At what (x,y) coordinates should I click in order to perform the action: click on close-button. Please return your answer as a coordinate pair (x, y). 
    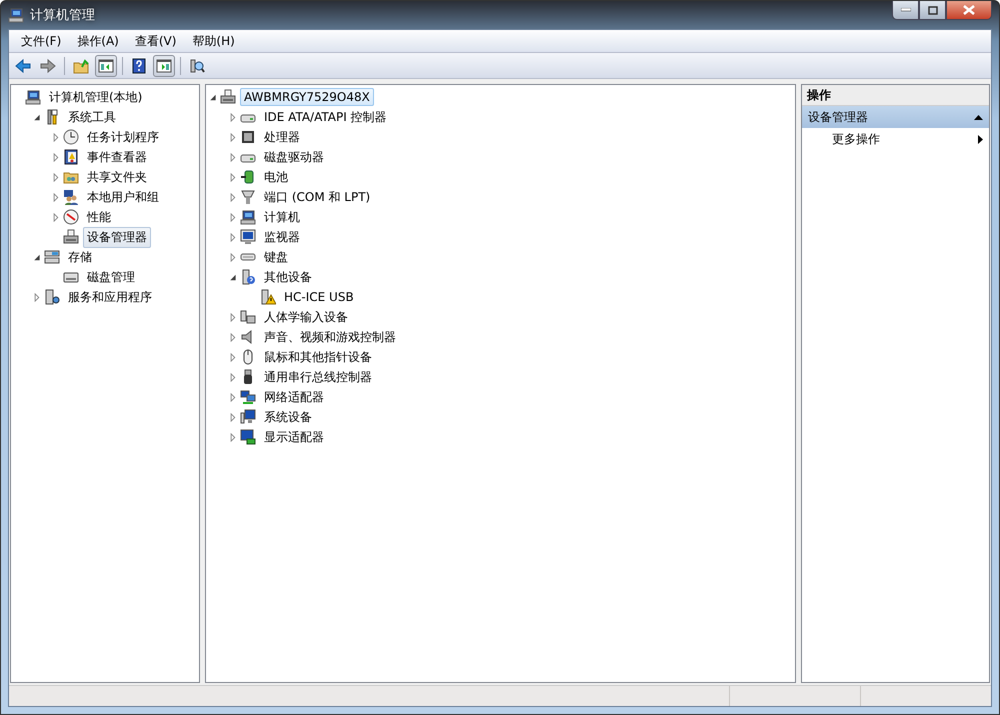
    Looking at the image, I should click on (969, 10).